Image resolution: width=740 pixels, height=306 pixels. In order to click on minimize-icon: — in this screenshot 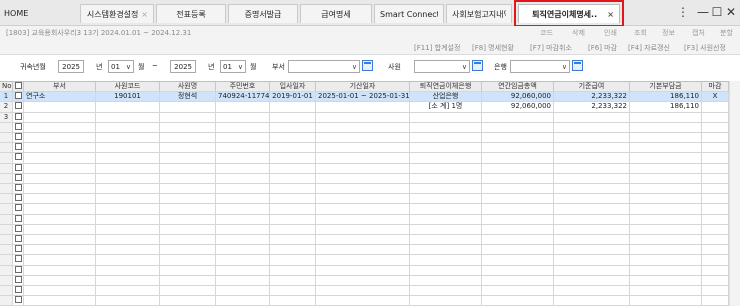, I will do `click(703, 12)`.